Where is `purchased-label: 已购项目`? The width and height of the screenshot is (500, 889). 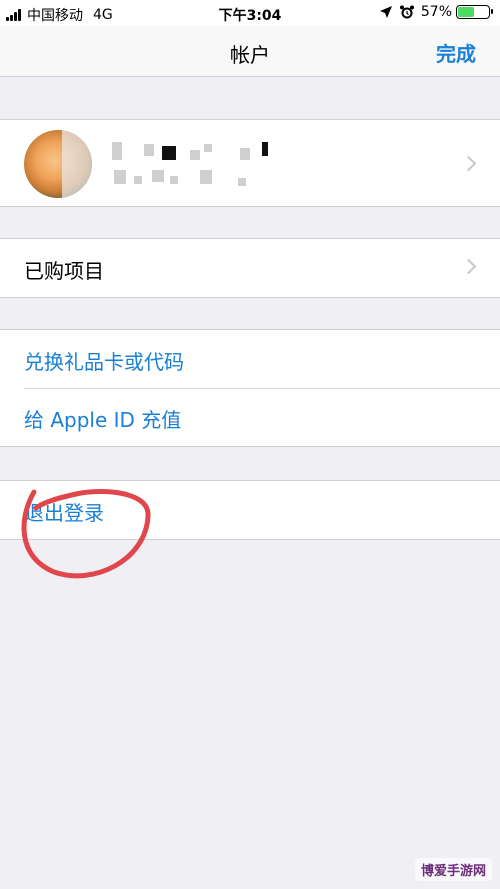 purchased-label: 已购项目 is located at coordinates (64, 271).